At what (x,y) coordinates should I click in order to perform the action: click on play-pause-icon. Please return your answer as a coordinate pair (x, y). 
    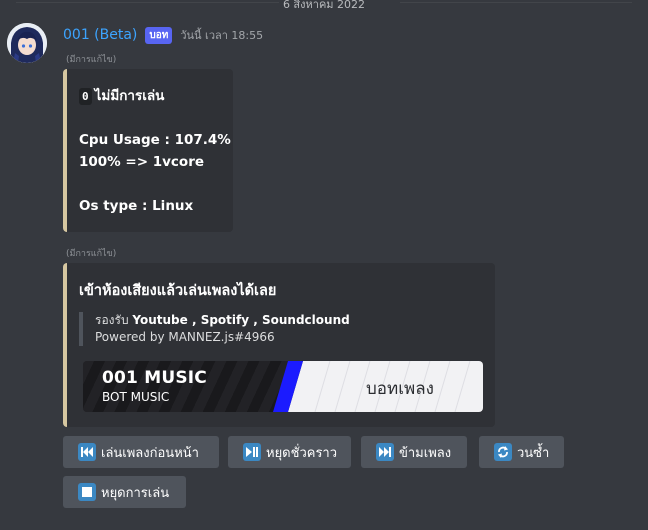
    Looking at the image, I should click on (252, 452).